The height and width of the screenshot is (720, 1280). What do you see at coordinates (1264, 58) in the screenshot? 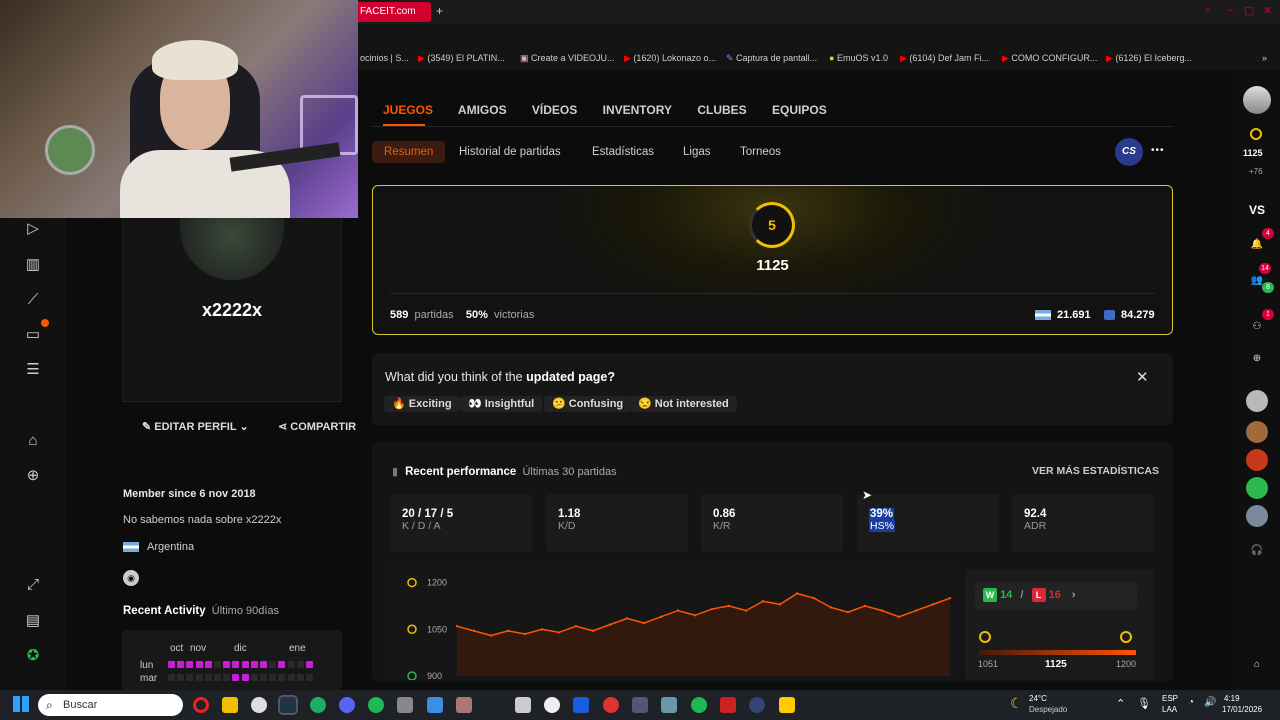
I see `bookmarks-overflow-icon: »` at bounding box center [1264, 58].